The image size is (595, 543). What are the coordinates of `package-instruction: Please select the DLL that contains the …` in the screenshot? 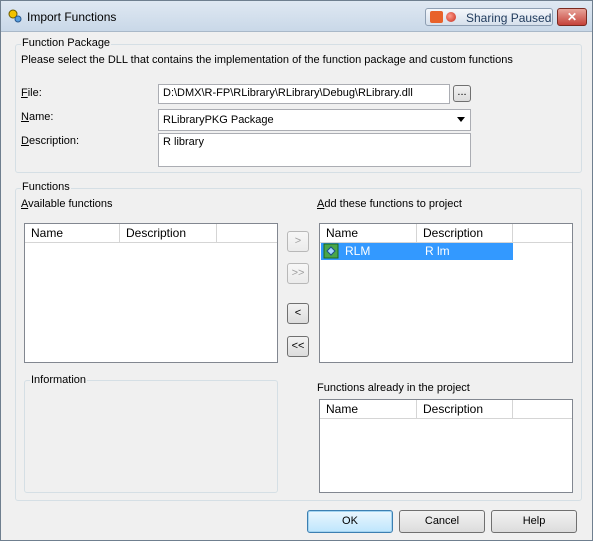 It's located at (267, 60).